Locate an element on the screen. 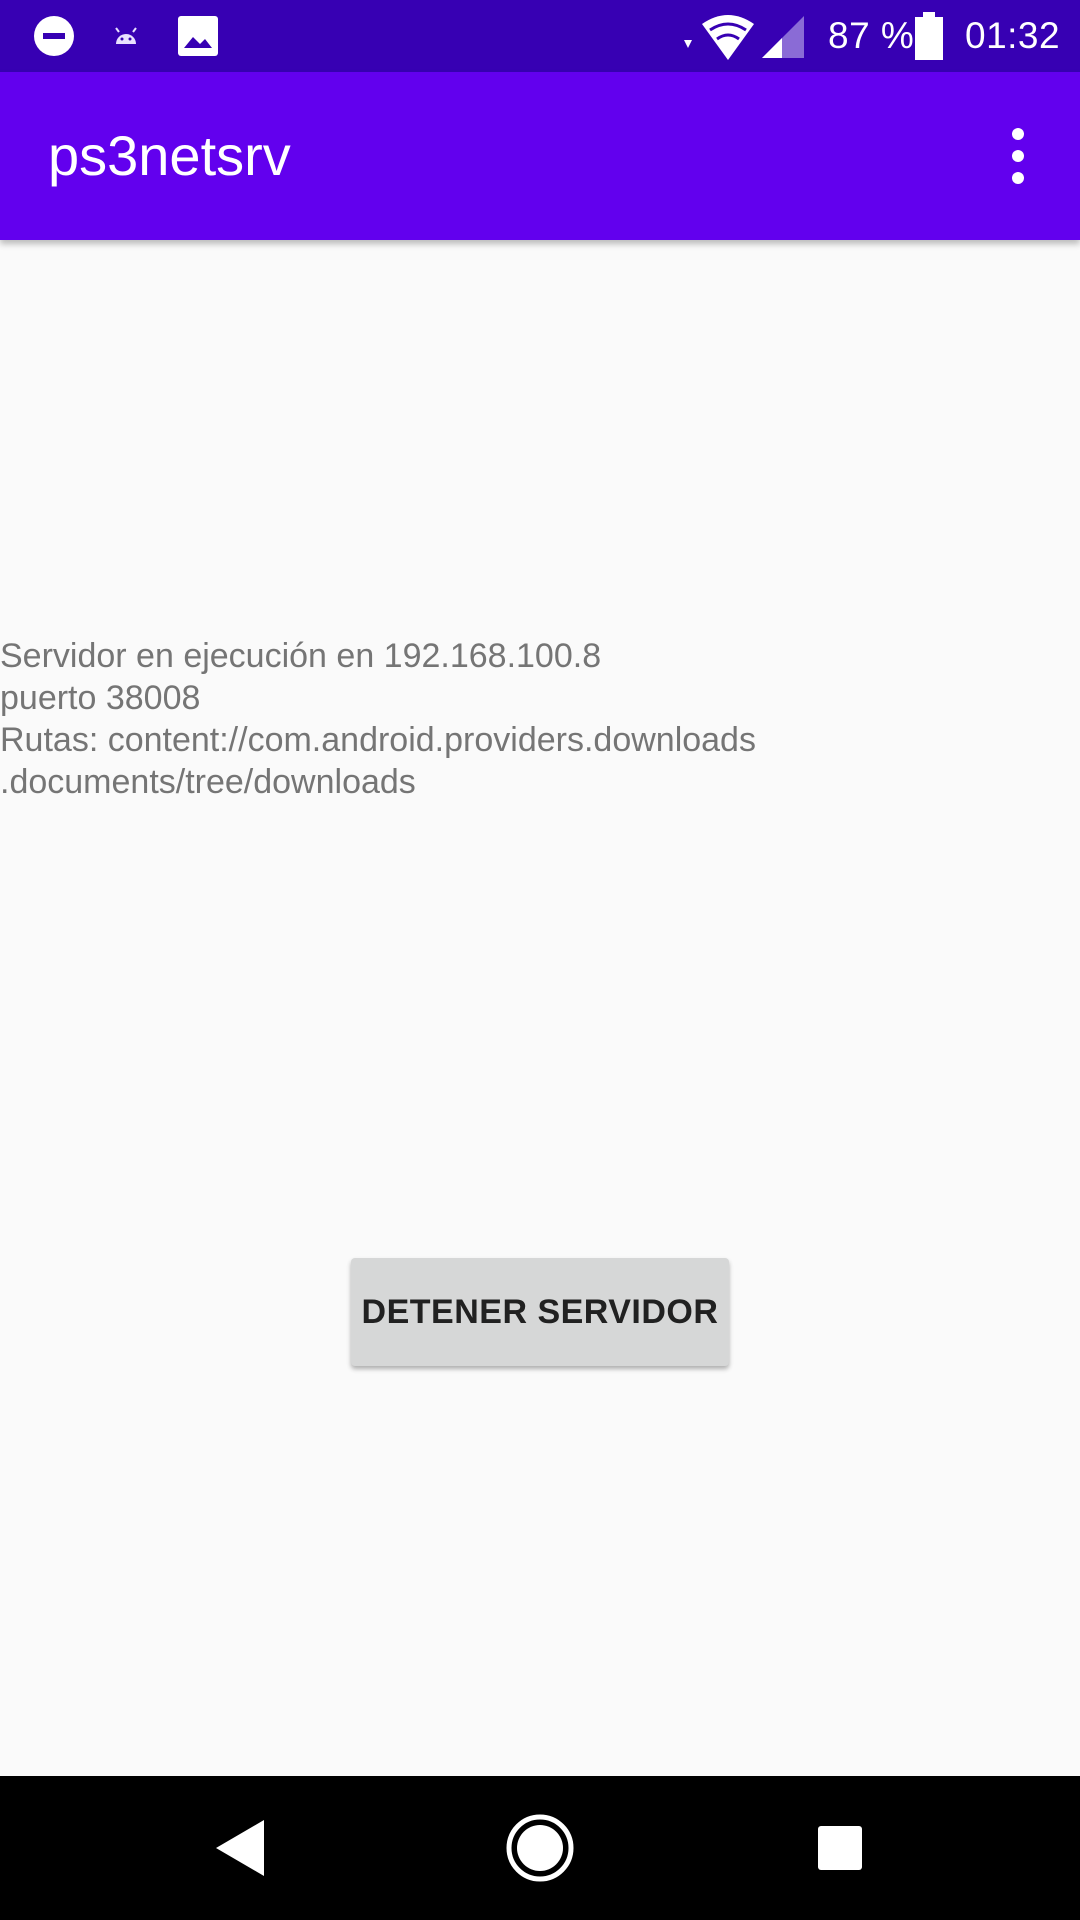 The height and width of the screenshot is (1920, 1080). clock: 01:32 is located at coordinates (1013, 35).